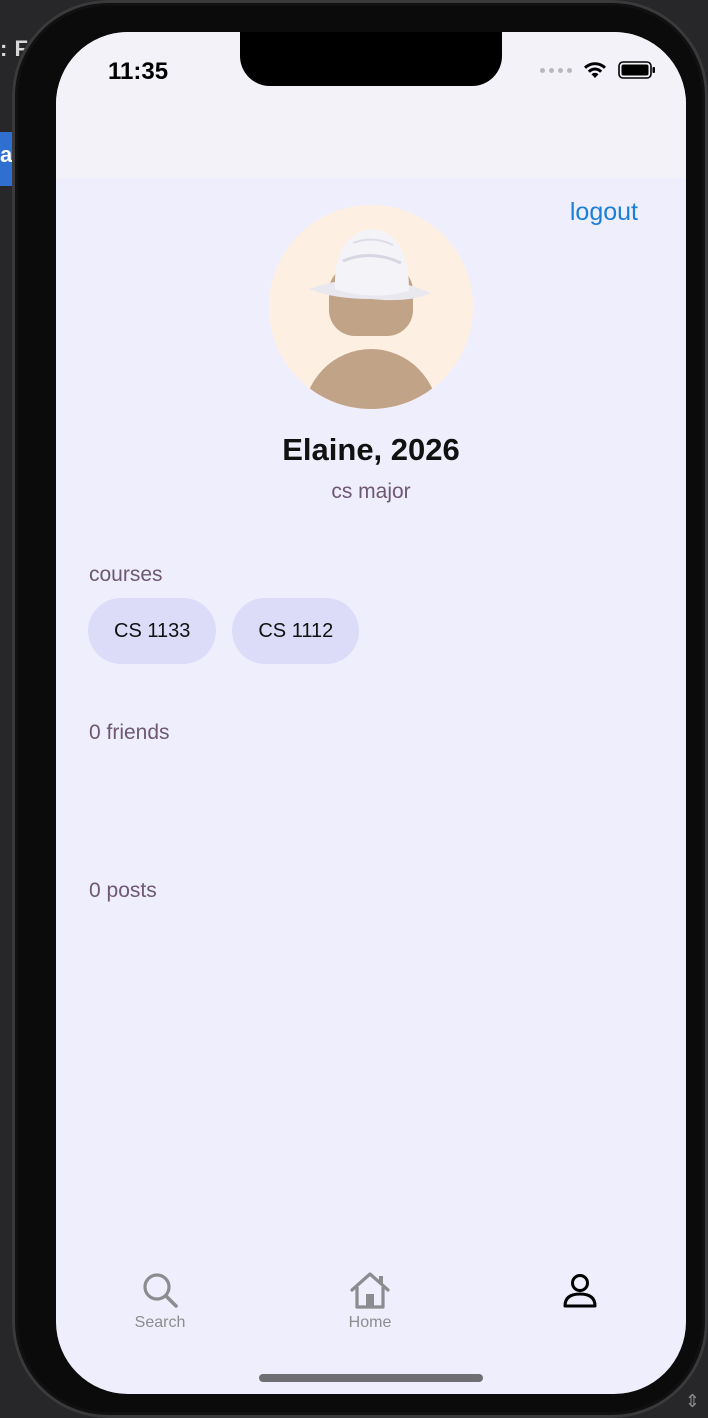 The width and height of the screenshot is (708, 1418). I want to click on home-icon, so click(370, 1290).